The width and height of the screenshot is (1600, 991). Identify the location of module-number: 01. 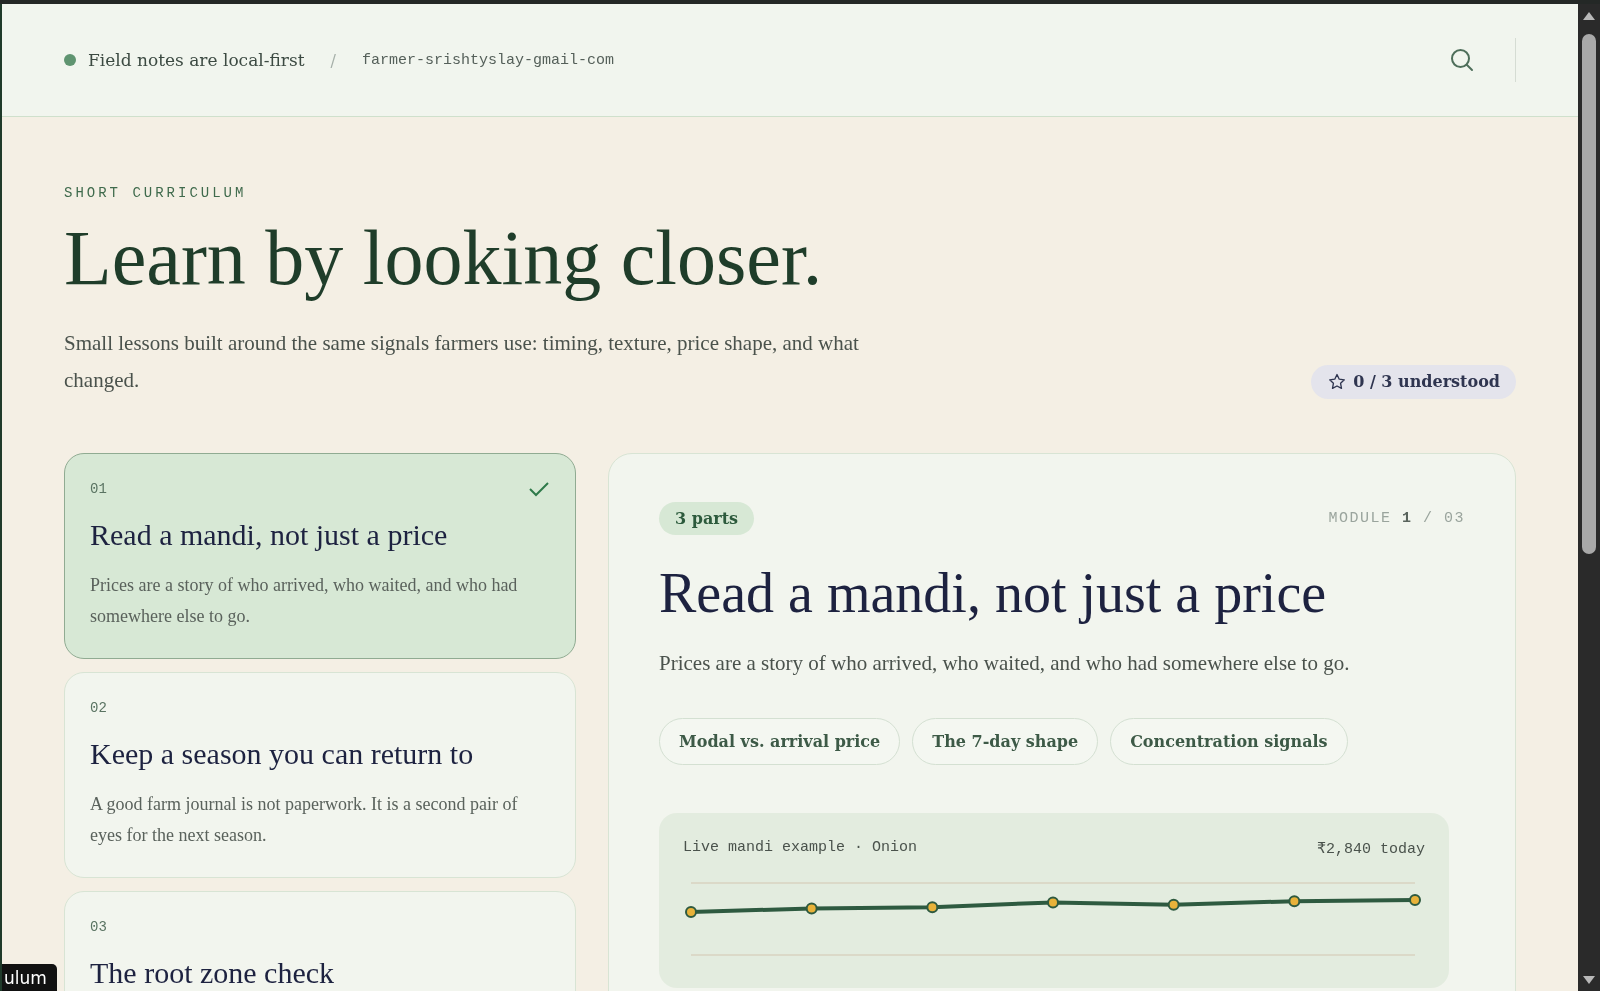
(98, 488).